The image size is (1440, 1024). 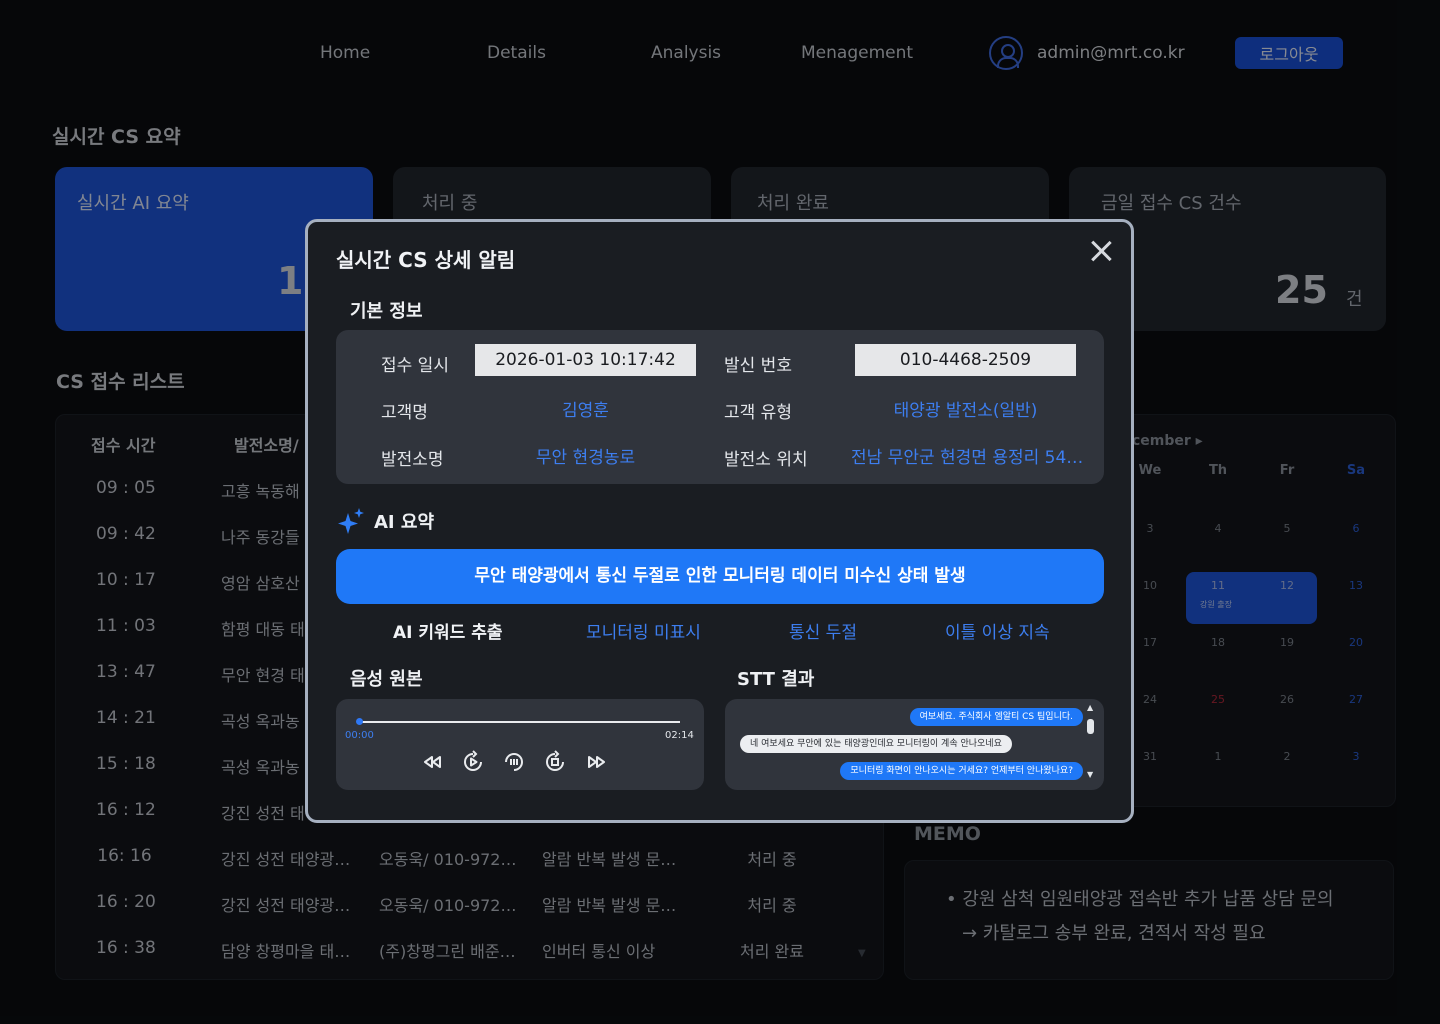 I want to click on calendar-day: 20, so click(x=1356, y=642).